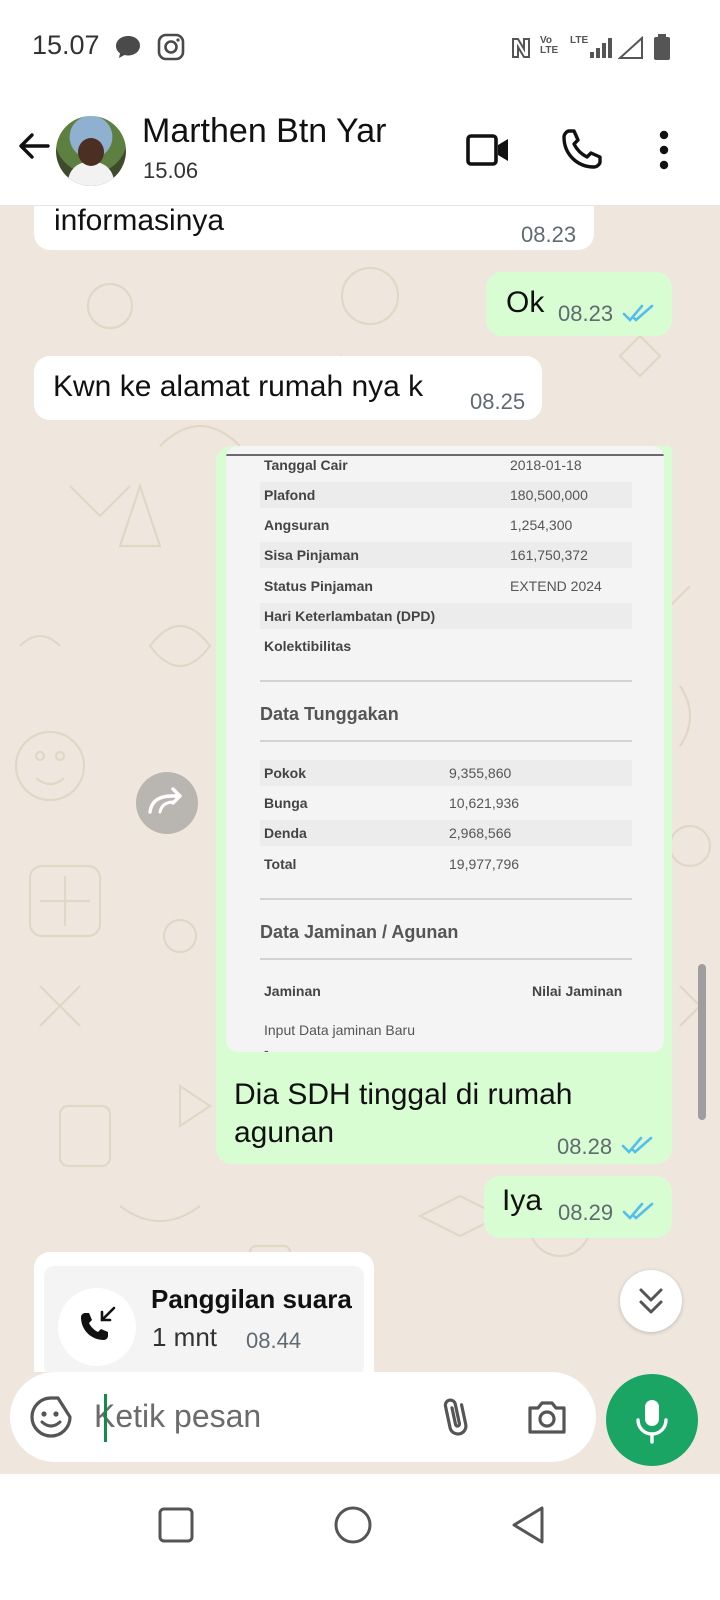  What do you see at coordinates (586, 1212) in the screenshot?
I see `message-time: 08.29` at bounding box center [586, 1212].